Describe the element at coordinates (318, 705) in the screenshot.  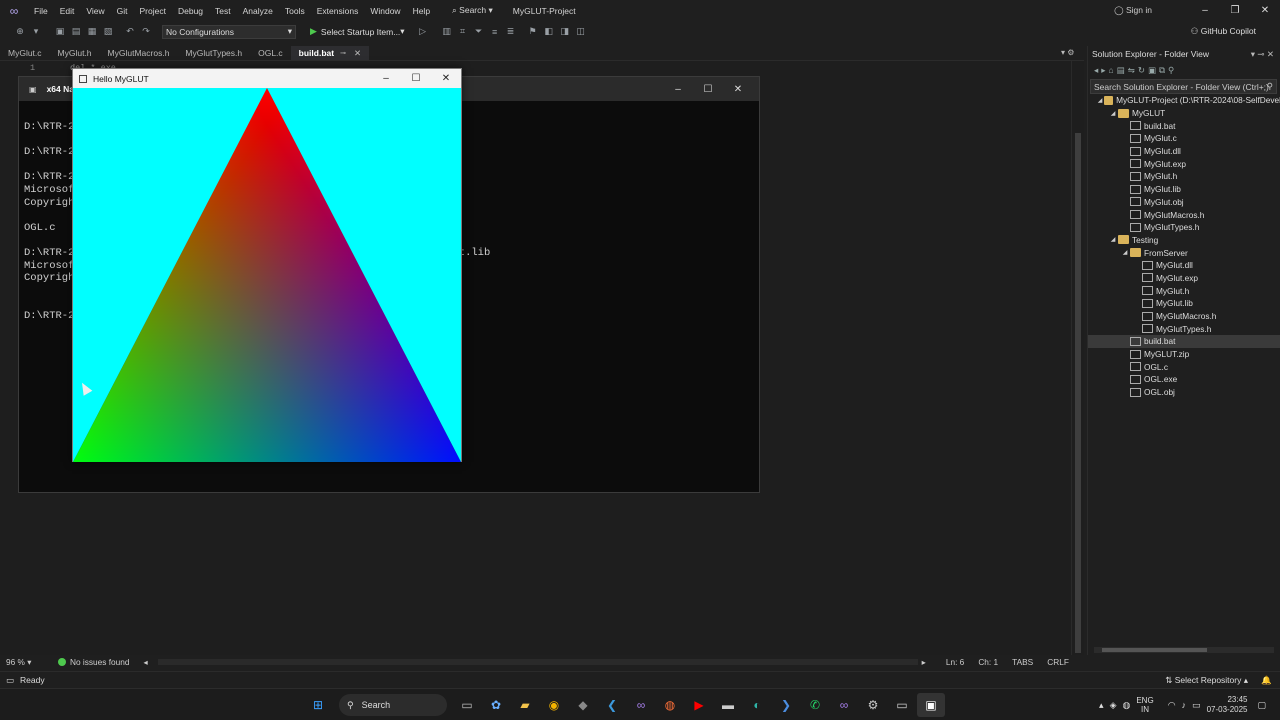
I see `windows-start-icon: ⊞` at that location.